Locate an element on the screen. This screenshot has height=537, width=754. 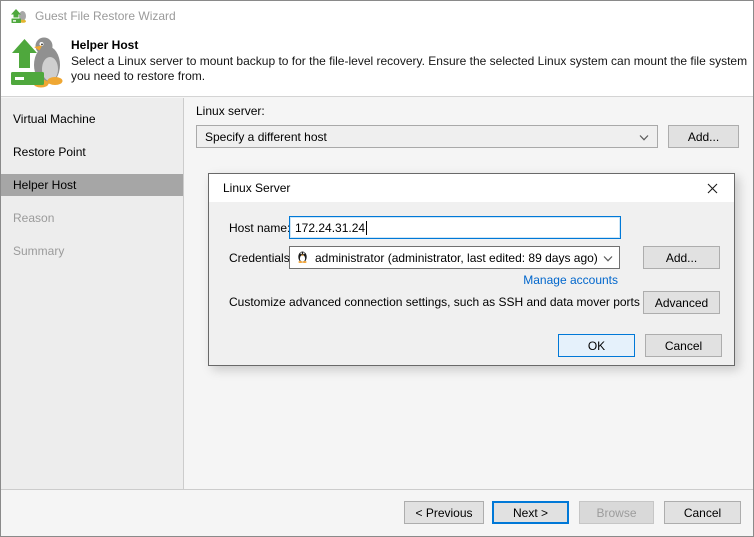
linux-server-dropdown: Specify a different host is located at coordinates (427, 136).